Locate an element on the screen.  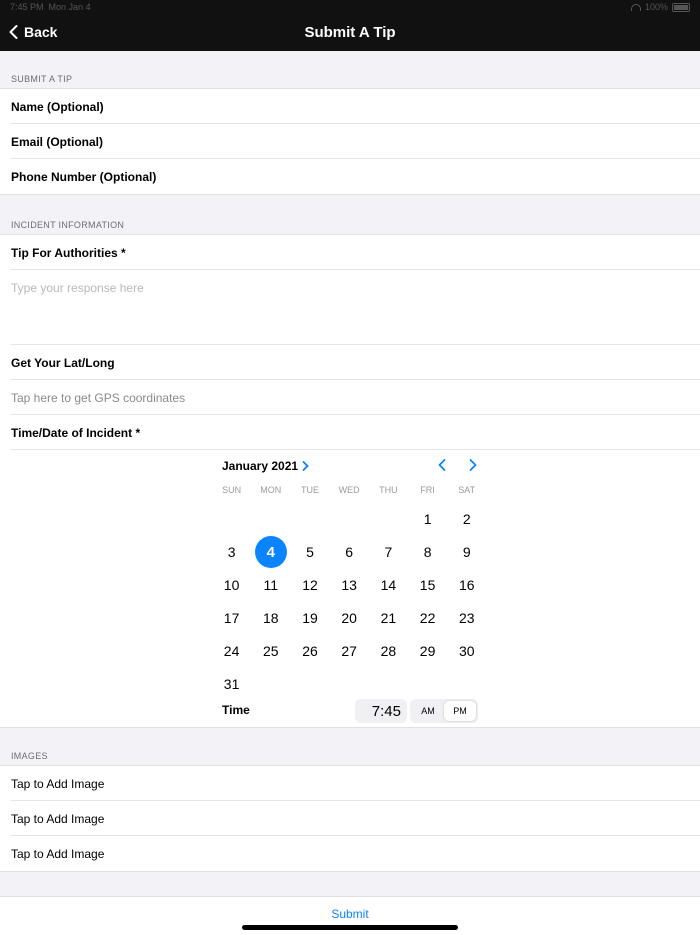
datetime-label: Time/Date of Incident * is located at coordinates (76, 432).